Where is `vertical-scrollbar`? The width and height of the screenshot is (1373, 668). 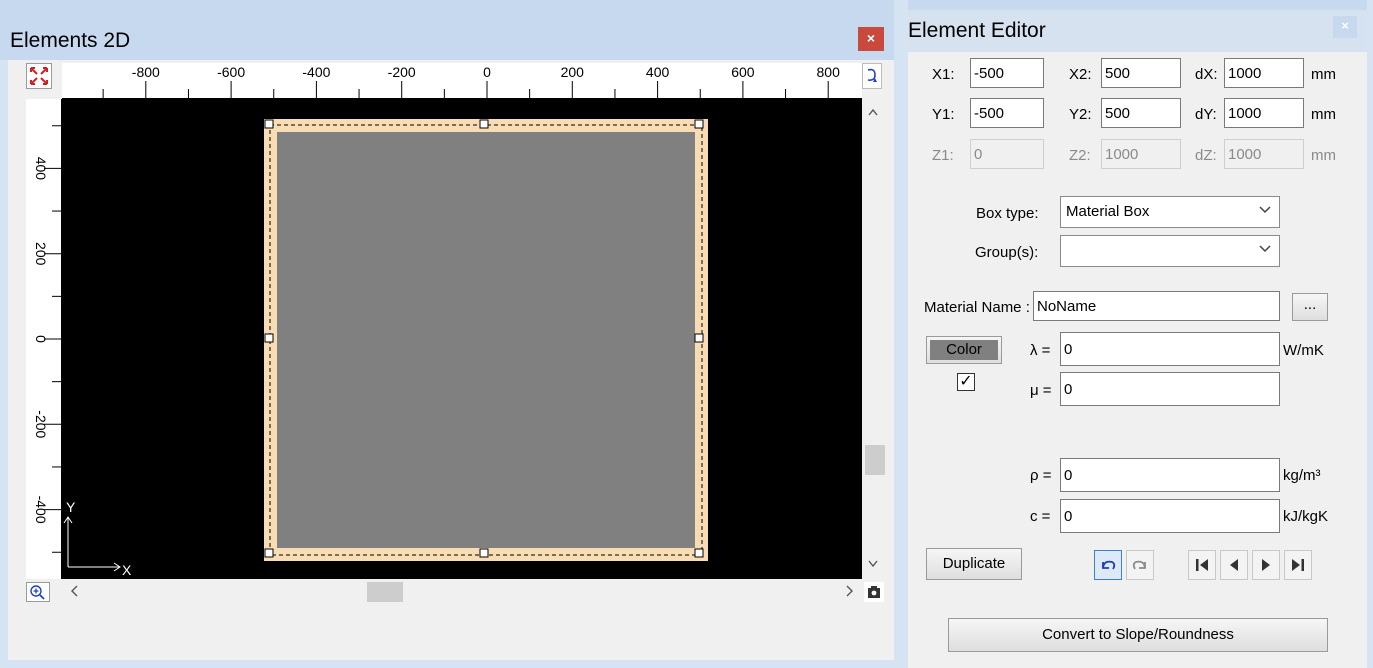
vertical-scrollbar is located at coordinates (873, 339).